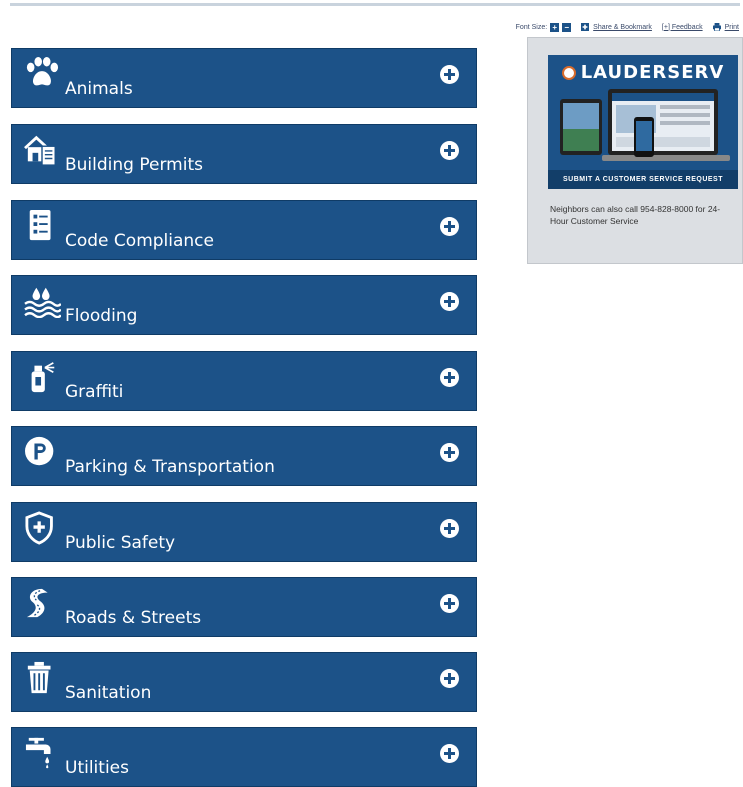 This screenshot has width=743, height=787. What do you see at coordinates (42, 150) in the screenshot?
I see `house-document-icon` at bounding box center [42, 150].